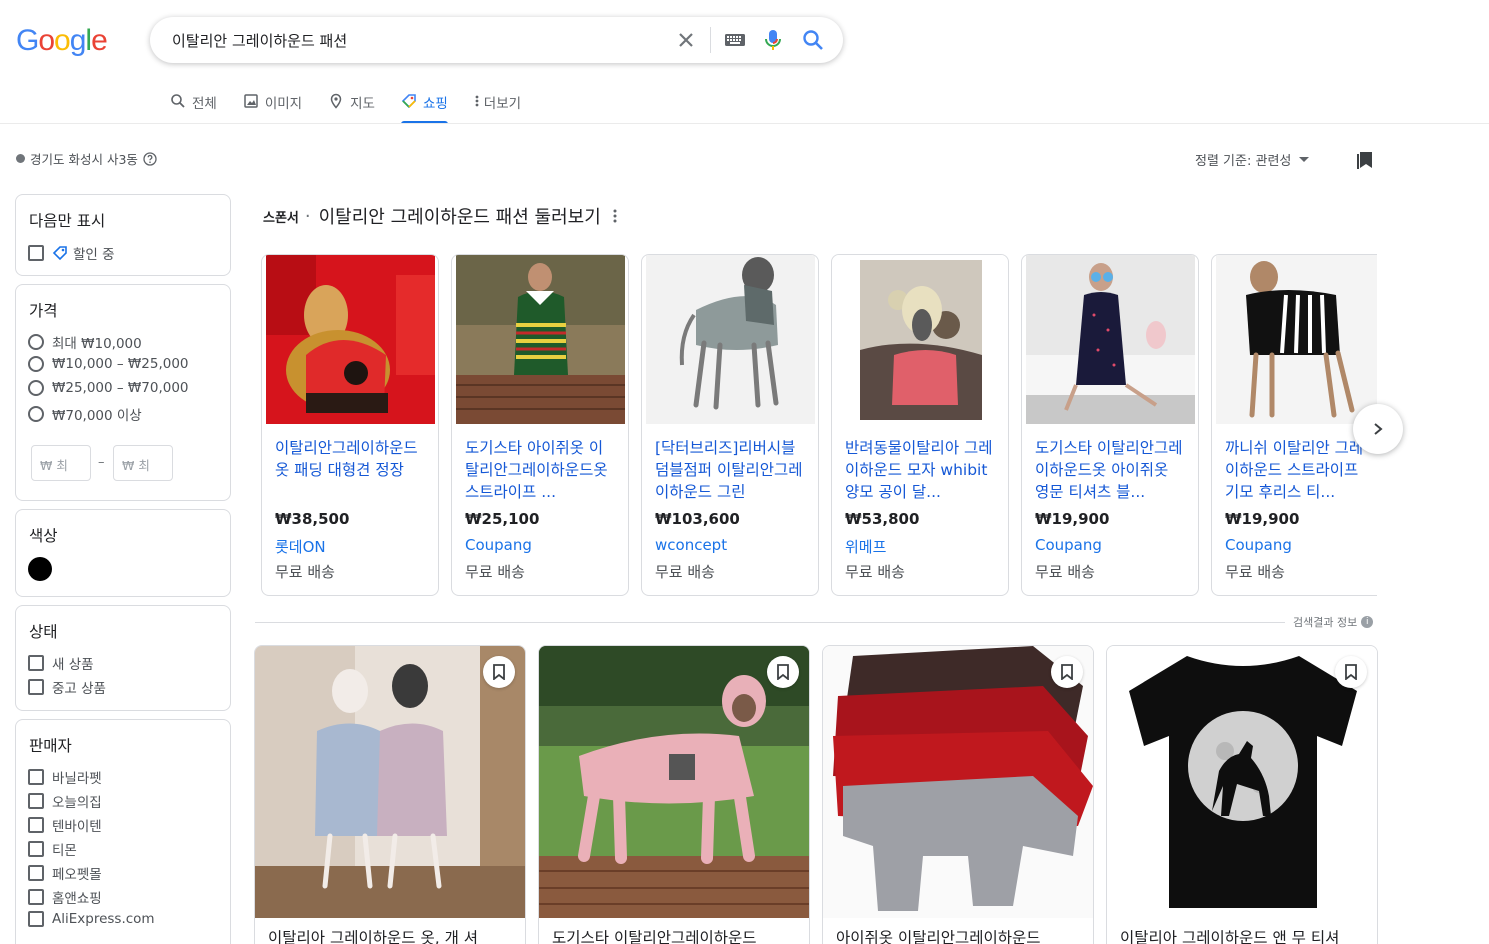 The height and width of the screenshot is (944, 1489). Describe the element at coordinates (143, 463) in the screenshot. I see `price-max-input: ₩ 최` at that location.